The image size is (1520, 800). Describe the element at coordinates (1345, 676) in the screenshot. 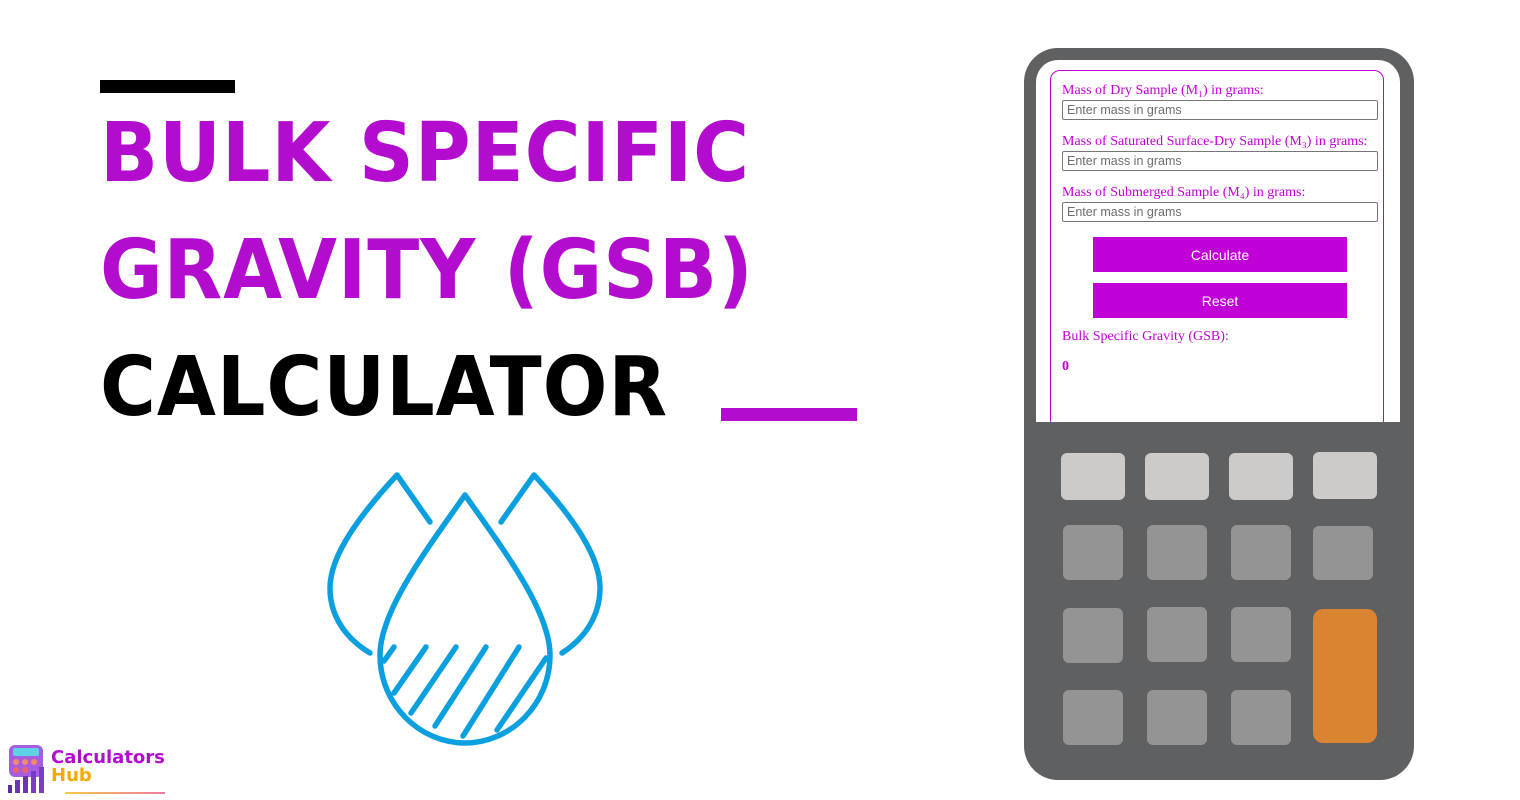

I see `keypad-key-equals` at that location.